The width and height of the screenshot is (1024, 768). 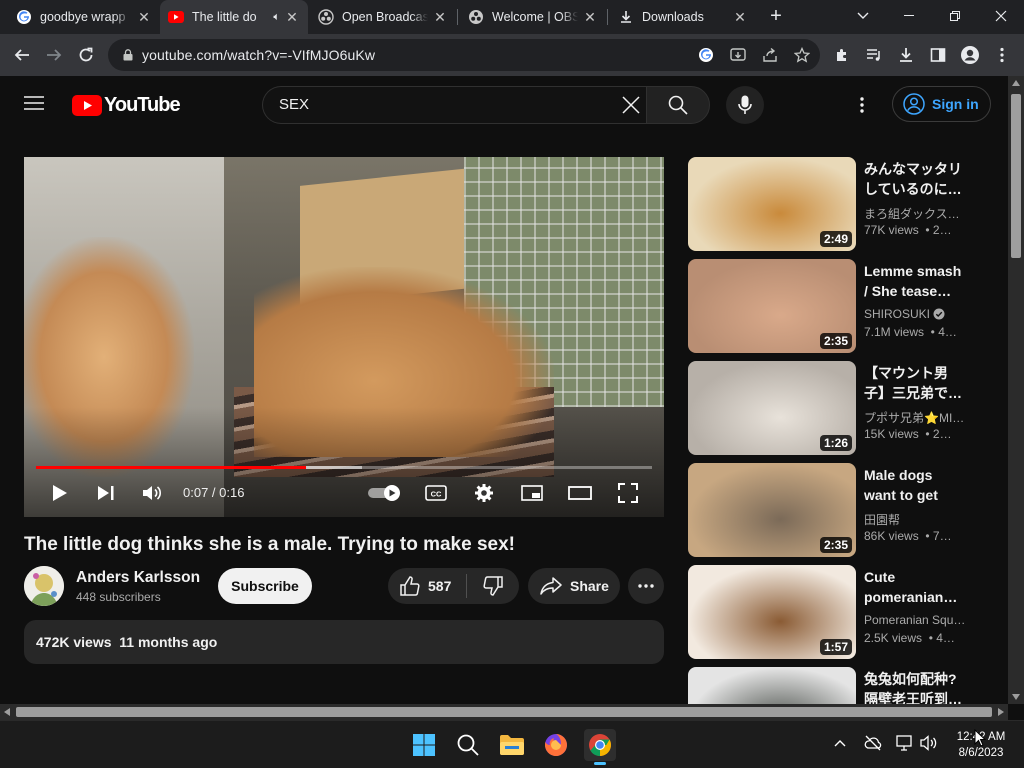 I want to click on tab-search-chevron-icon, so click(x=863, y=16).